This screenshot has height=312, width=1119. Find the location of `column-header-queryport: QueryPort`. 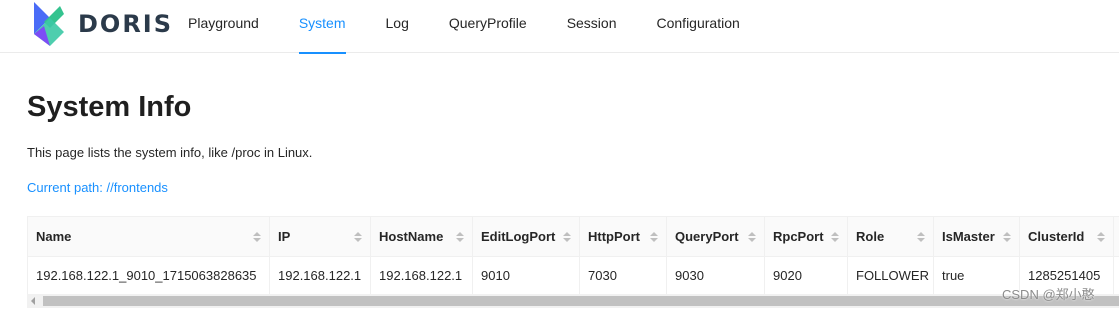

column-header-queryport: QueryPort is located at coordinates (715, 236).